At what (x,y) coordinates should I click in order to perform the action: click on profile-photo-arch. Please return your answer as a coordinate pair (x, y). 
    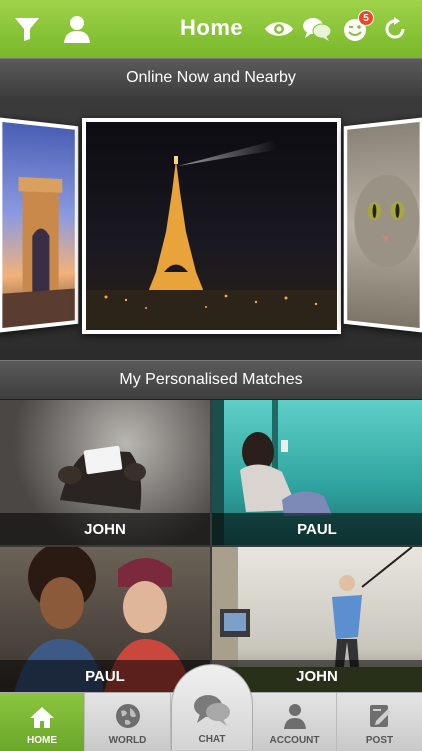
    Looking at the image, I should click on (39, 225).